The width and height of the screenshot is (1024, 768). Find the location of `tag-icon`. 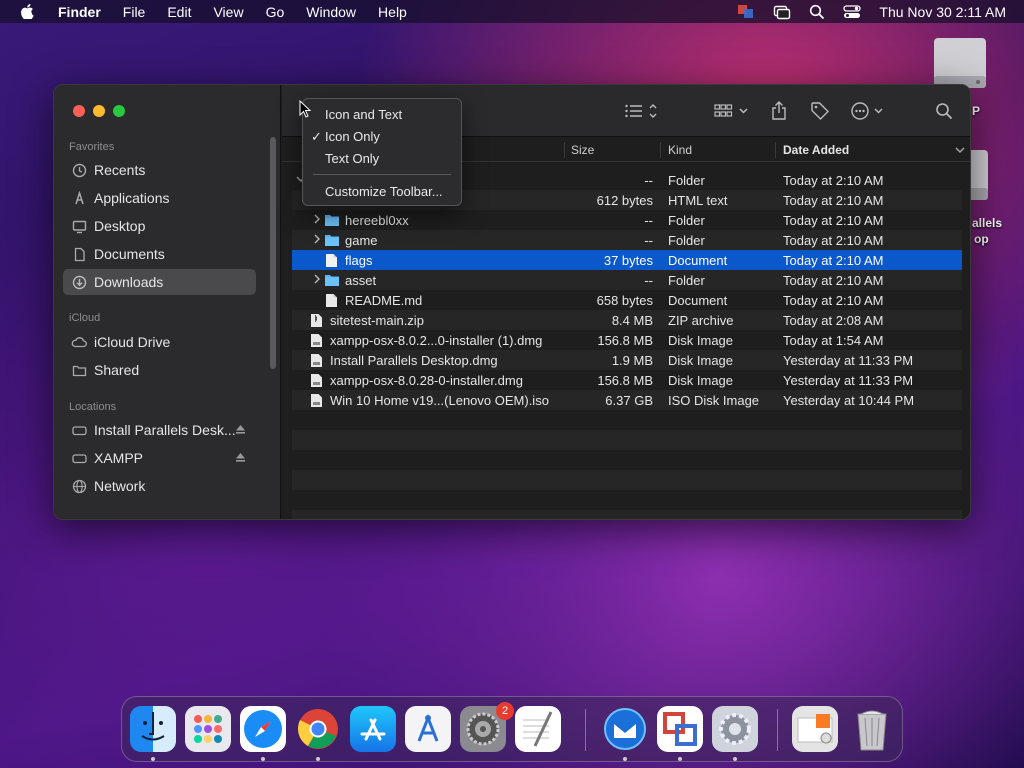

tag-icon is located at coordinates (820, 111).